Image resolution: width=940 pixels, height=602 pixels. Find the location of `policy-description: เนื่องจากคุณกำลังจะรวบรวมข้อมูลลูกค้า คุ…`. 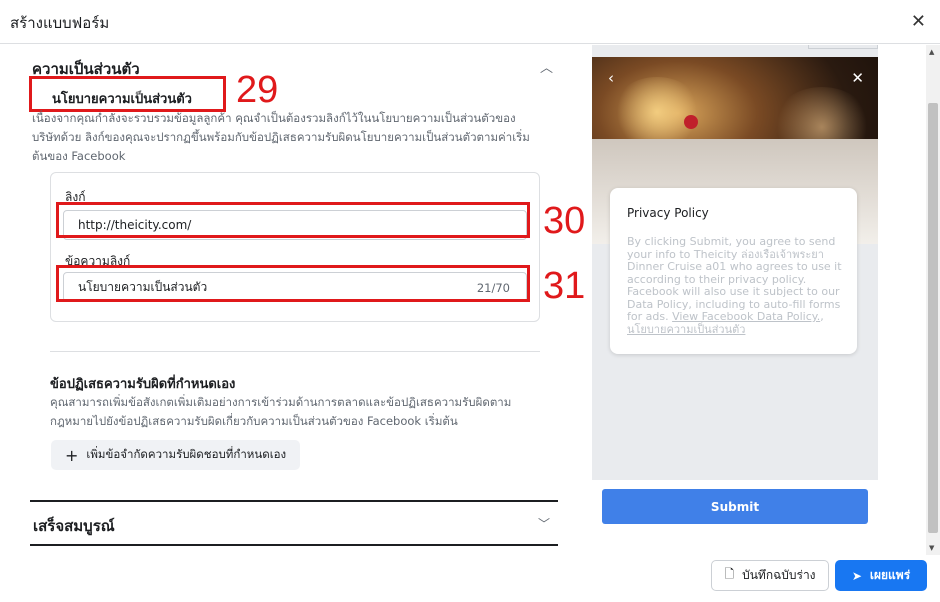

policy-description: เนื่องจากคุณกำลังจะรวบรวมข้อมูลลูกค้า คุ… is located at coordinates (281, 137).